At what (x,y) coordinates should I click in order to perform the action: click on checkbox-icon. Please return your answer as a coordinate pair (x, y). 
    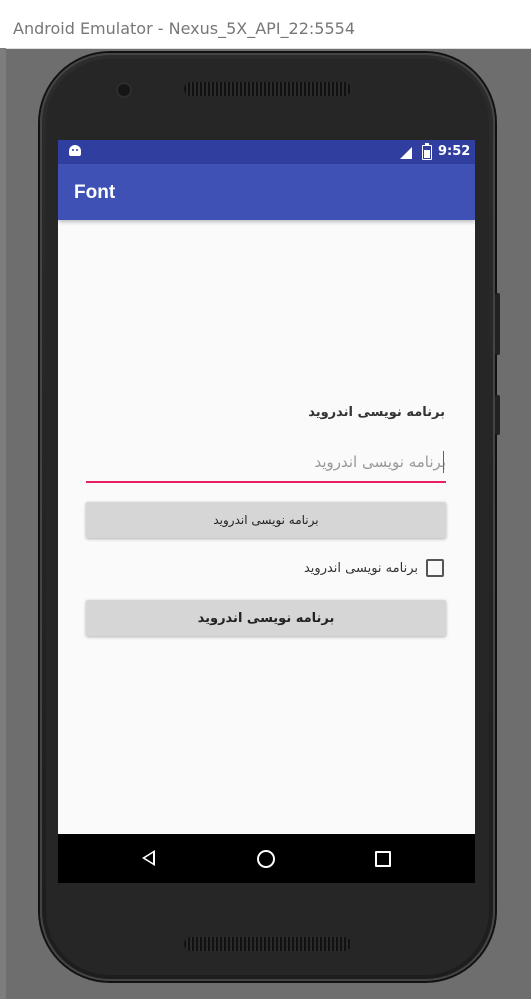
    Looking at the image, I should click on (435, 568).